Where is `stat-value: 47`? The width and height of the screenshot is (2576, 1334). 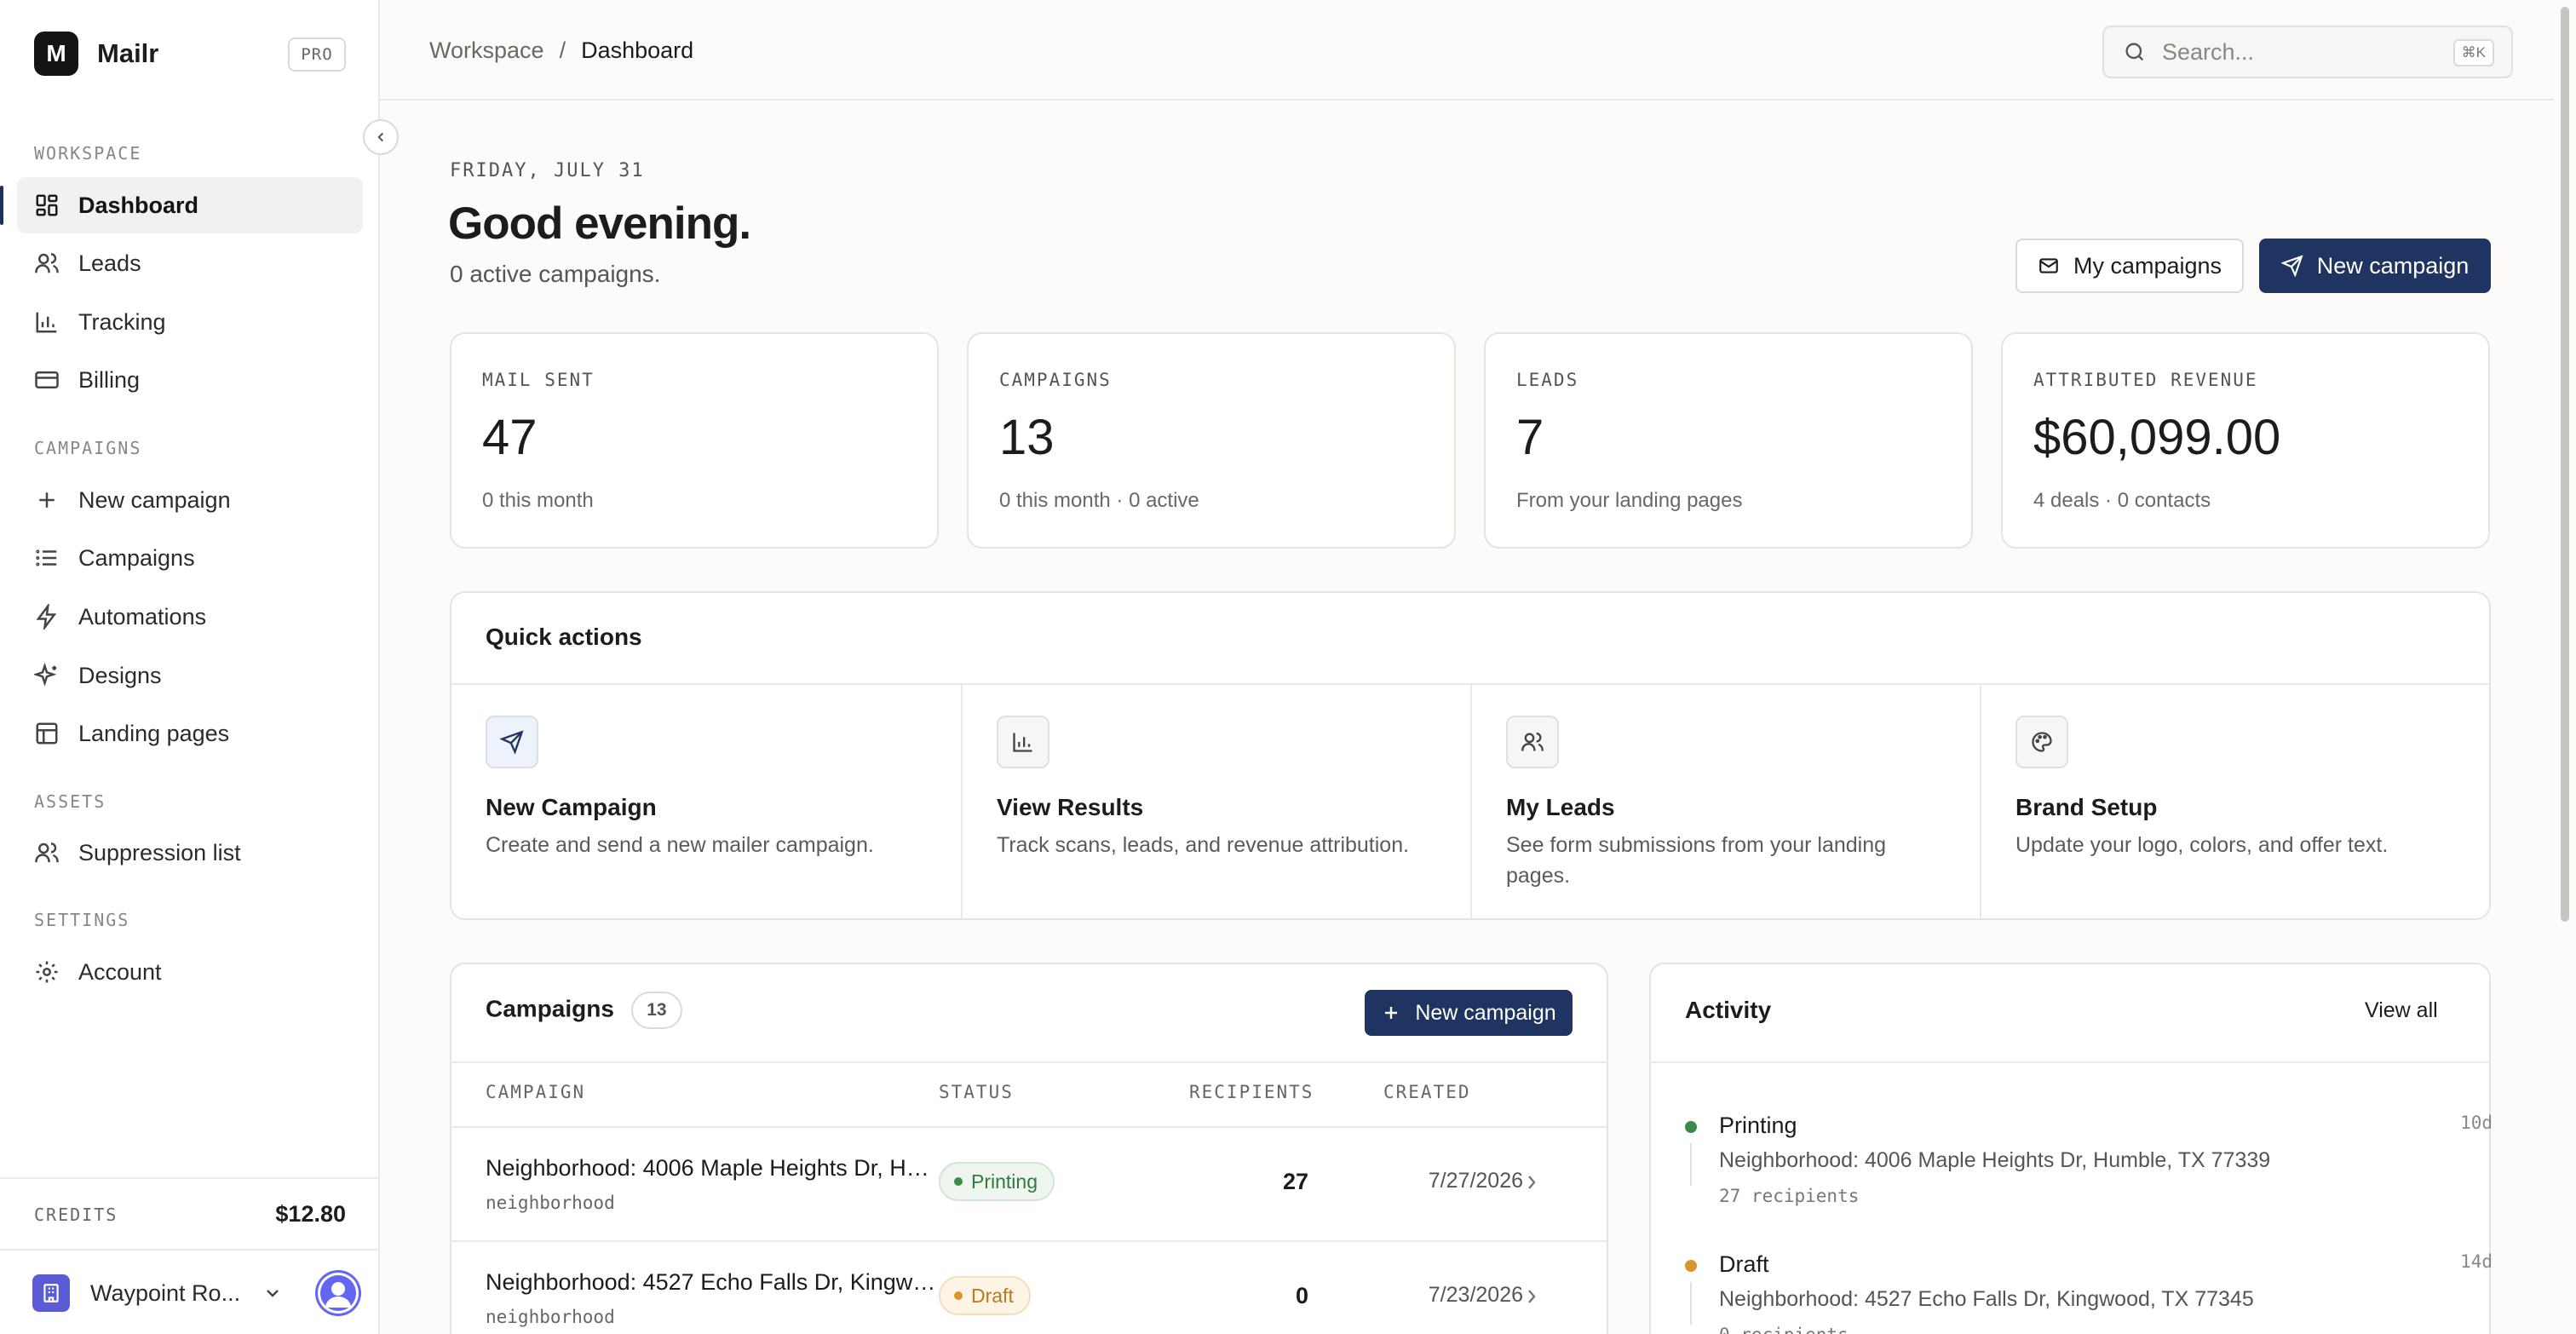 stat-value: 47 is located at coordinates (510, 437).